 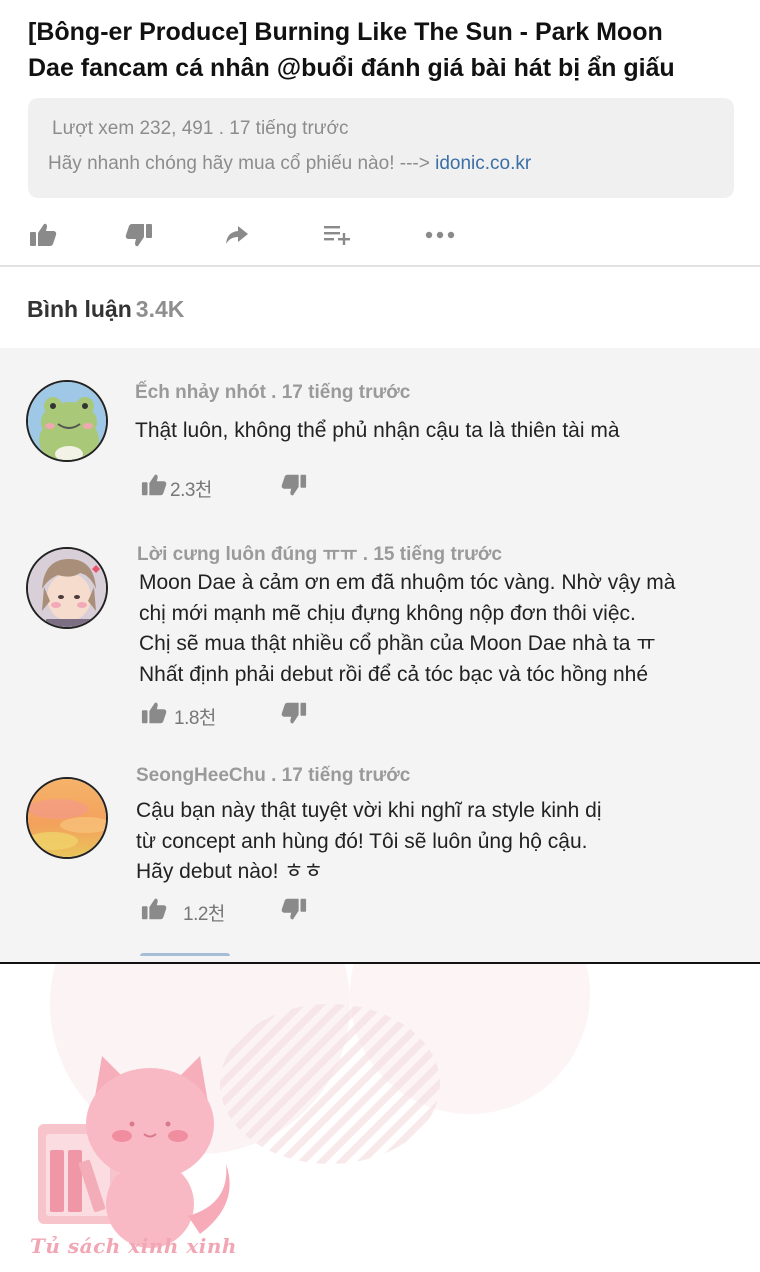 I want to click on more-button, so click(x=440, y=235).